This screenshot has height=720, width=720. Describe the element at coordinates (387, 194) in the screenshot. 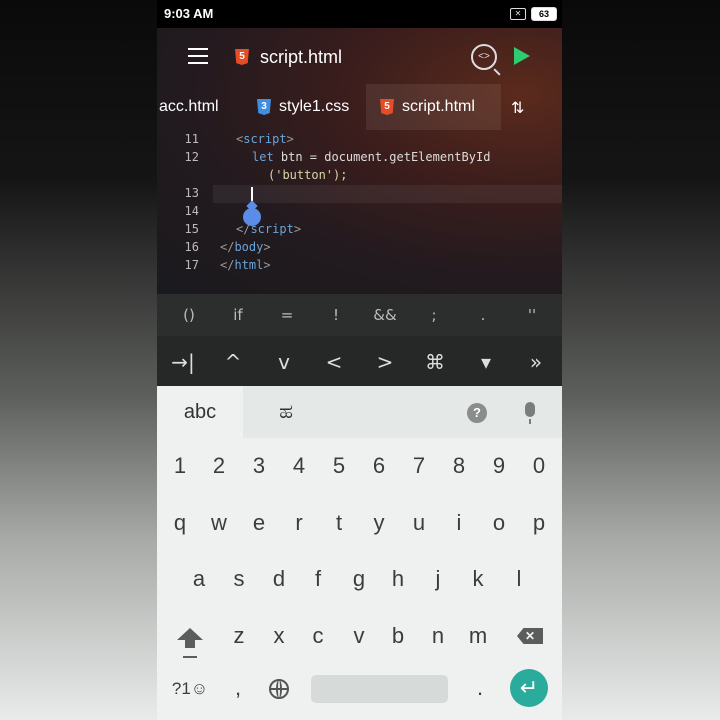

I see `current-line-highlight` at that location.